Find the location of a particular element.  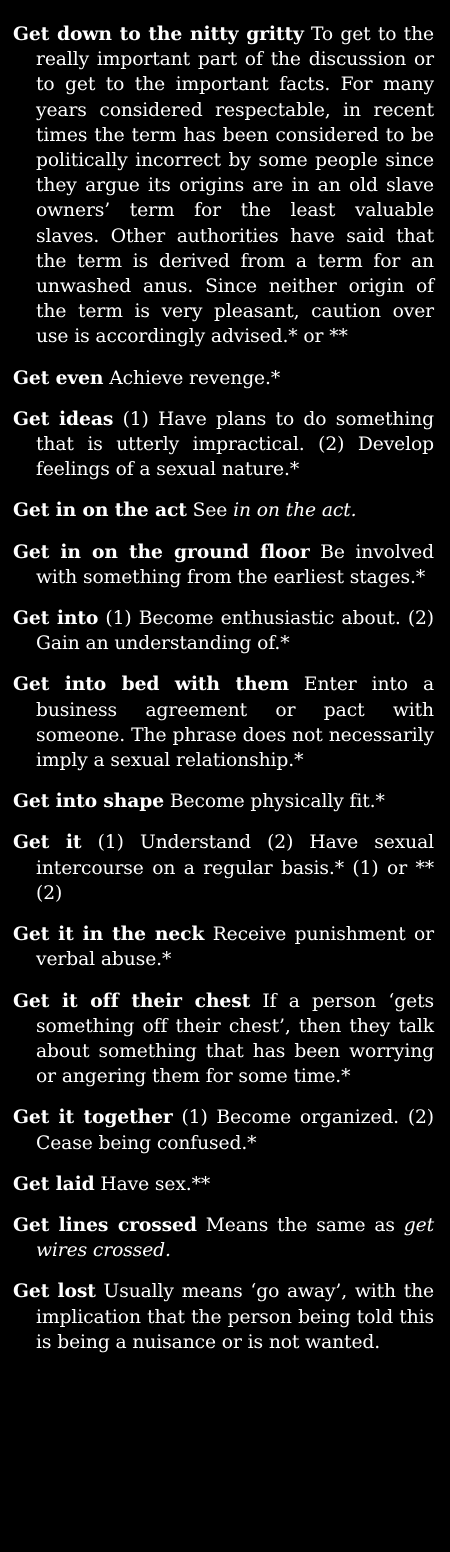

entry-definition: Means the same as is located at coordinates (300, 1225).